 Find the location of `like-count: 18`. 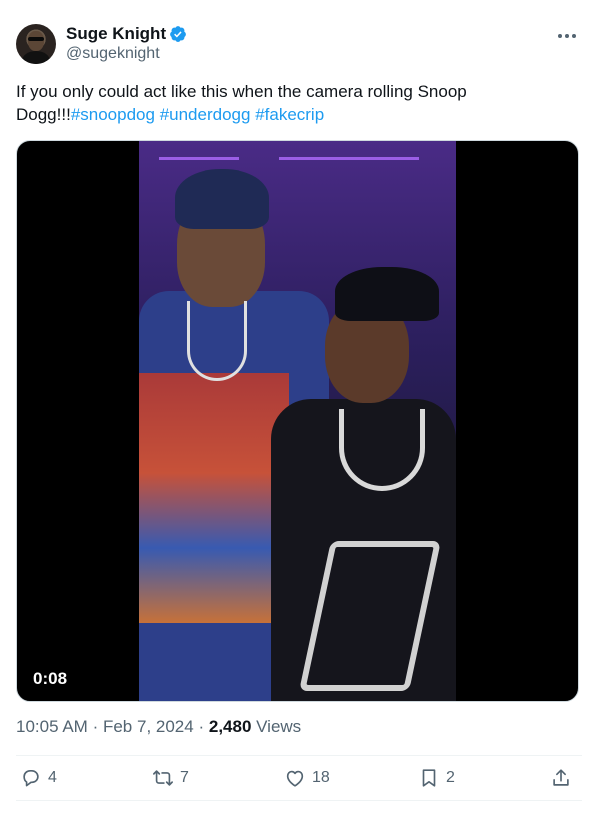

like-count: 18 is located at coordinates (321, 777).